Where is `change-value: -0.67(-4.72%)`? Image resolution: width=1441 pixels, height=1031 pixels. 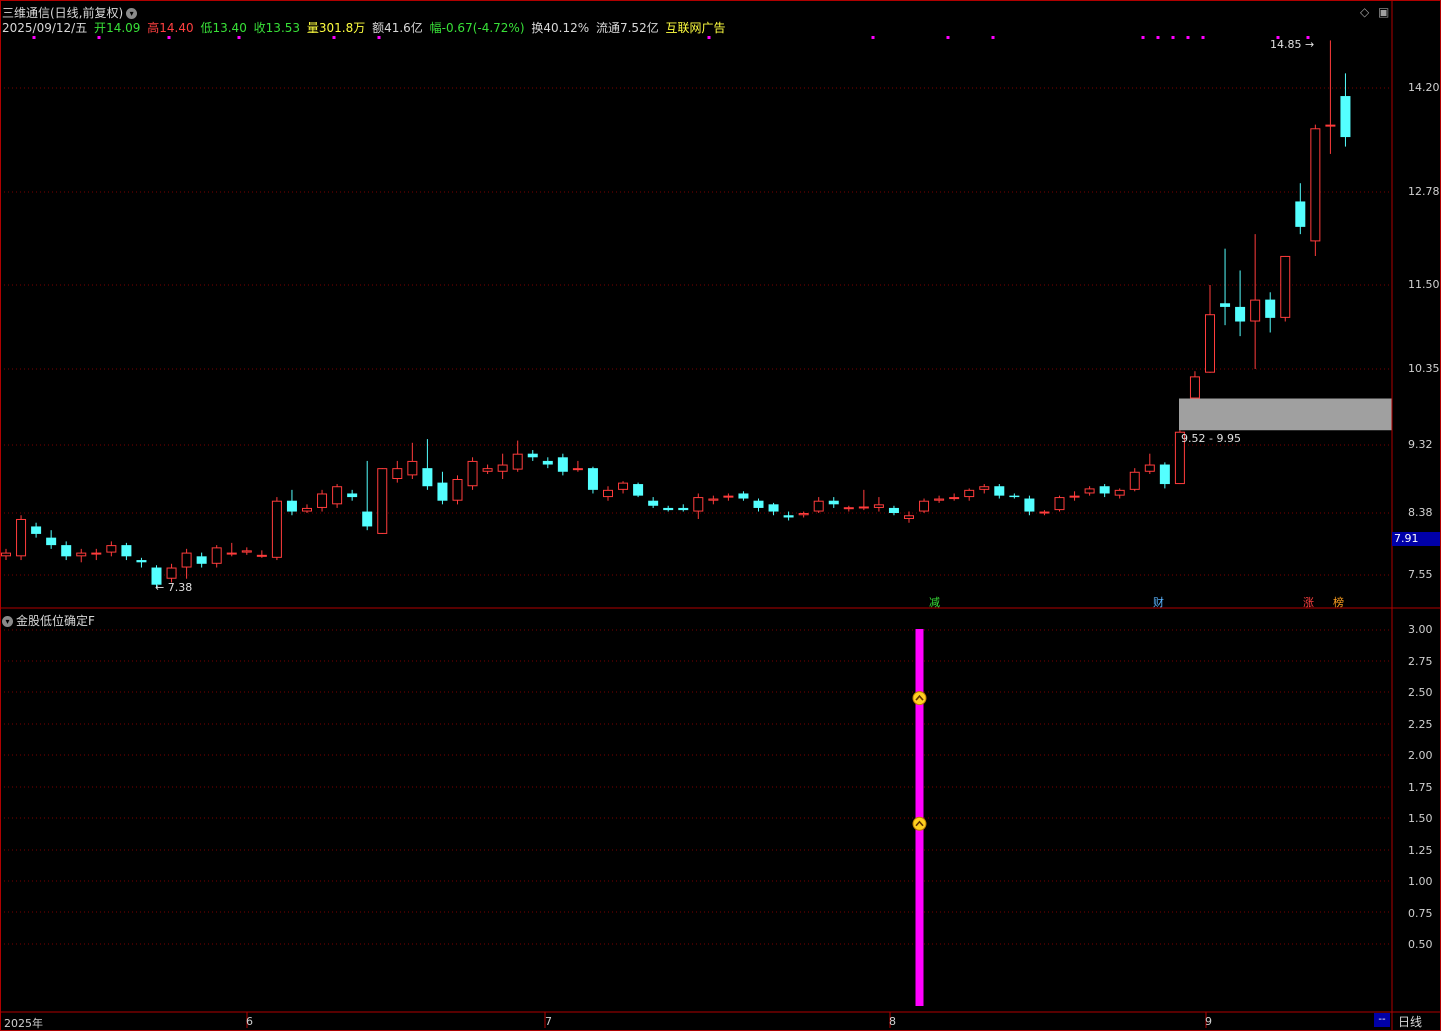
change-value: -0.67(-4.72%) is located at coordinates (483, 28).